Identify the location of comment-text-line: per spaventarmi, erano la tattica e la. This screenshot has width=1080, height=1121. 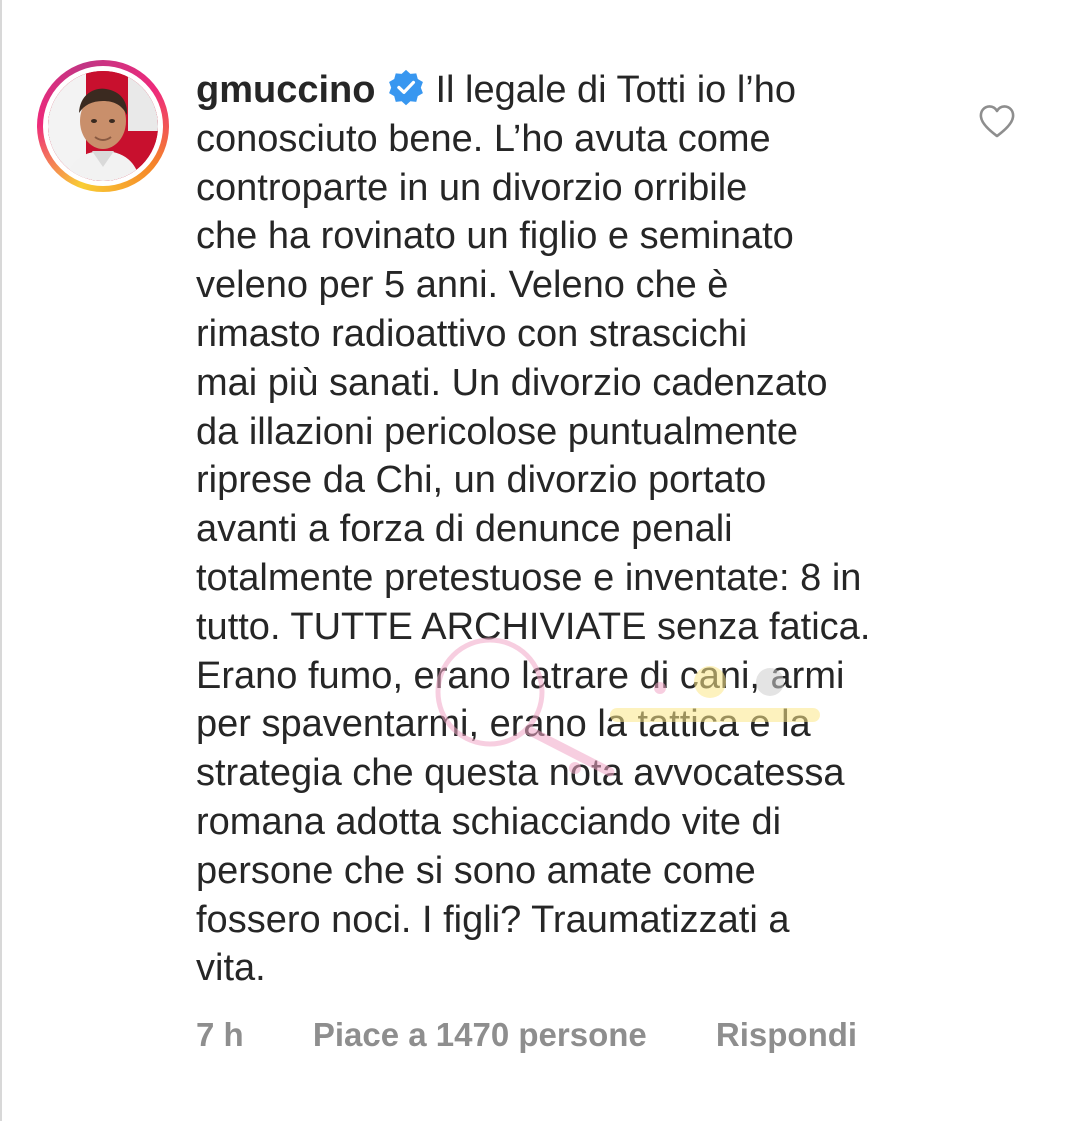
(503, 724).